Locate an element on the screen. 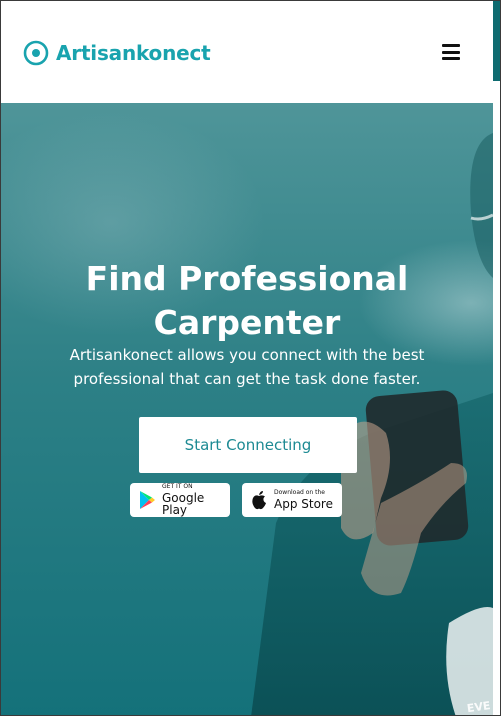 The image size is (501, 716). hamburger-menu-icon is located at coordinates (451, 52).